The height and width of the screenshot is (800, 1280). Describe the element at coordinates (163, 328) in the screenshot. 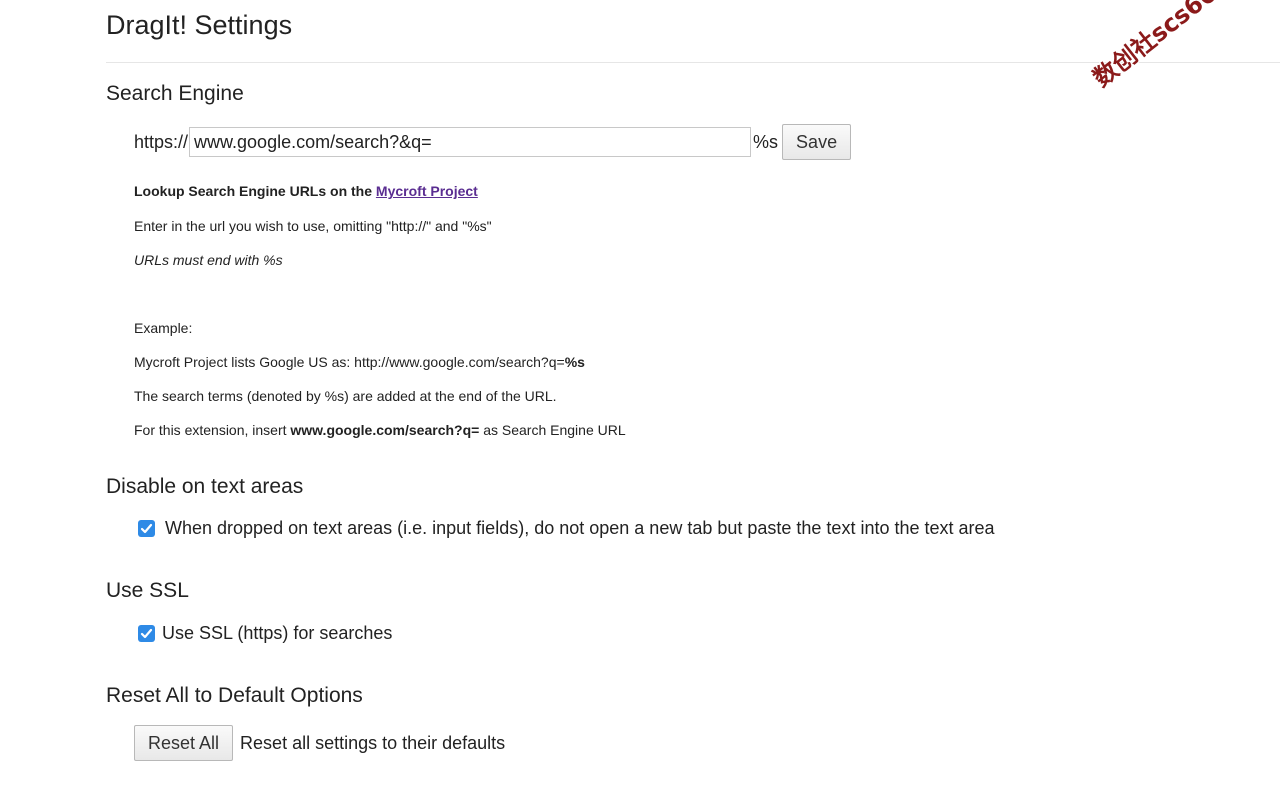

I see `example-label: Example:` at that location.